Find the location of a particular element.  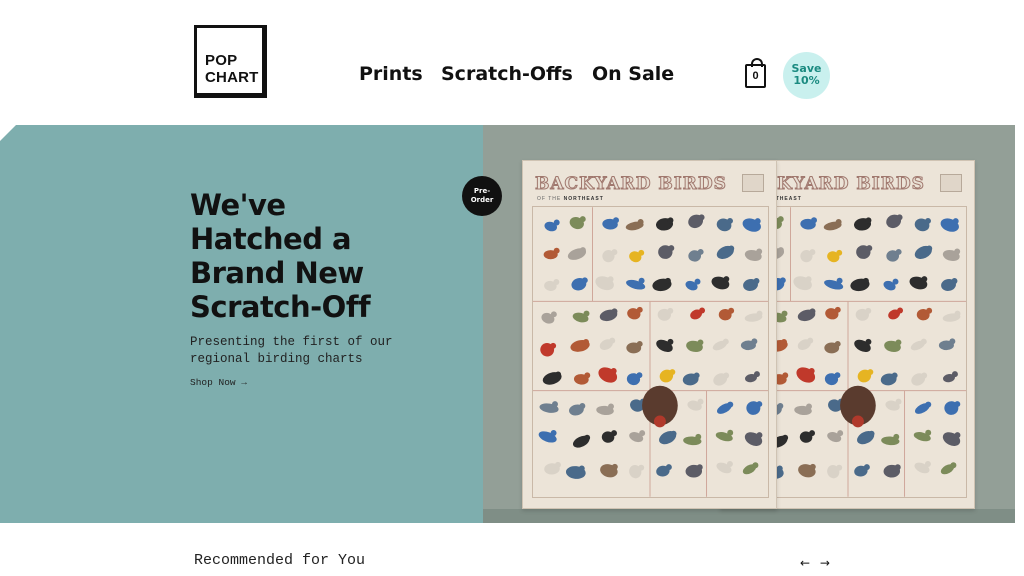

headline-line-2: Hatched a is located at coordinates (271, 239).